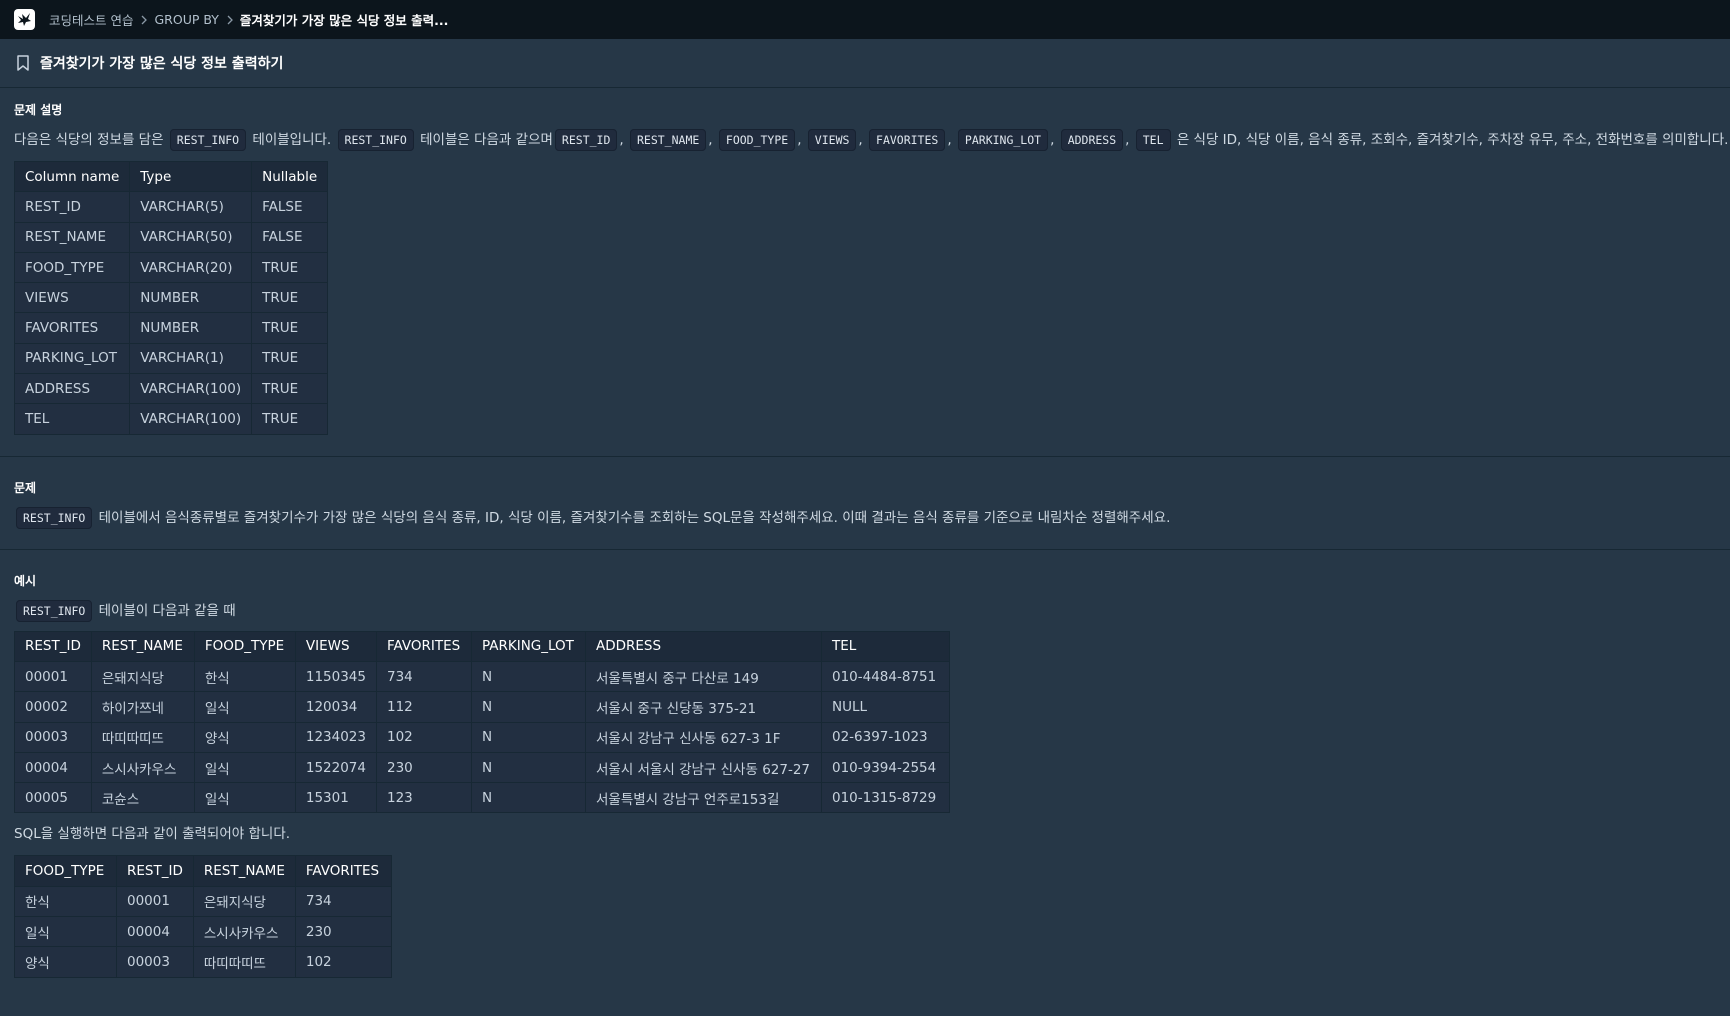 This screenshot has width=1730, height=1016. I want to click on intro-text-2: 테이블입니다., so click(292, 140).